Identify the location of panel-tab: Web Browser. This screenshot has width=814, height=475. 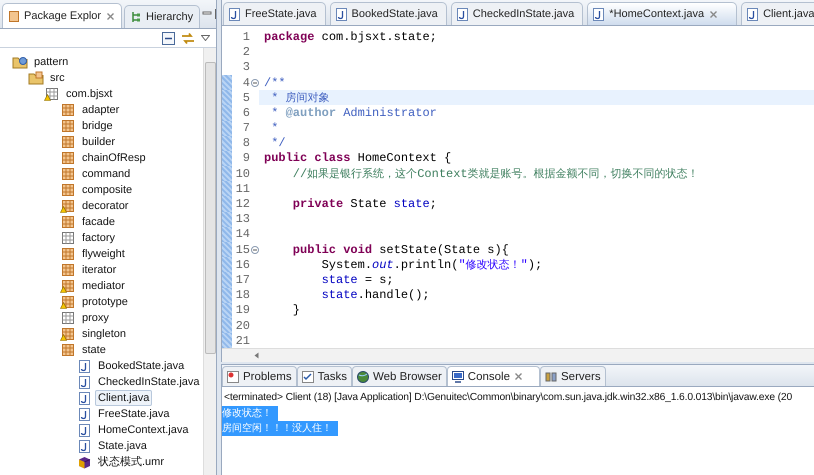
(399, 376).